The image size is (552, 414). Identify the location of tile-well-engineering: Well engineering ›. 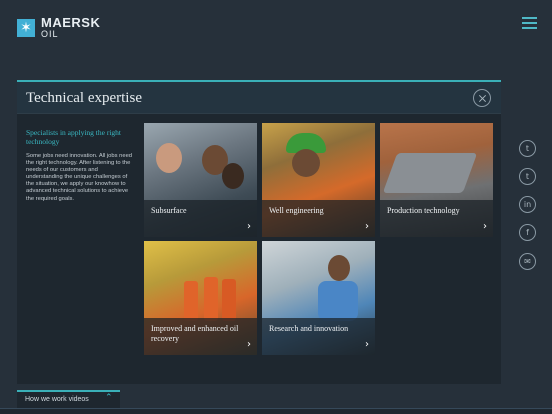
(318, 180).